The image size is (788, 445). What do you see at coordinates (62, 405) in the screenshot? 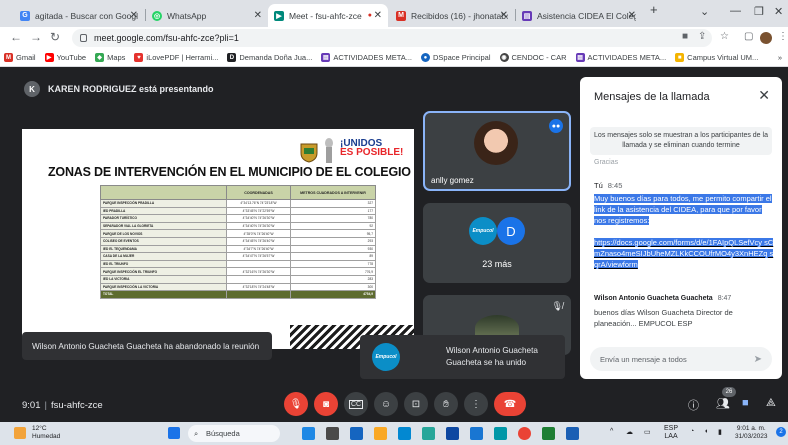
I see `meeting-info: 9:01 | fsu-ahfc-zce` at bounding box center [62, 405].